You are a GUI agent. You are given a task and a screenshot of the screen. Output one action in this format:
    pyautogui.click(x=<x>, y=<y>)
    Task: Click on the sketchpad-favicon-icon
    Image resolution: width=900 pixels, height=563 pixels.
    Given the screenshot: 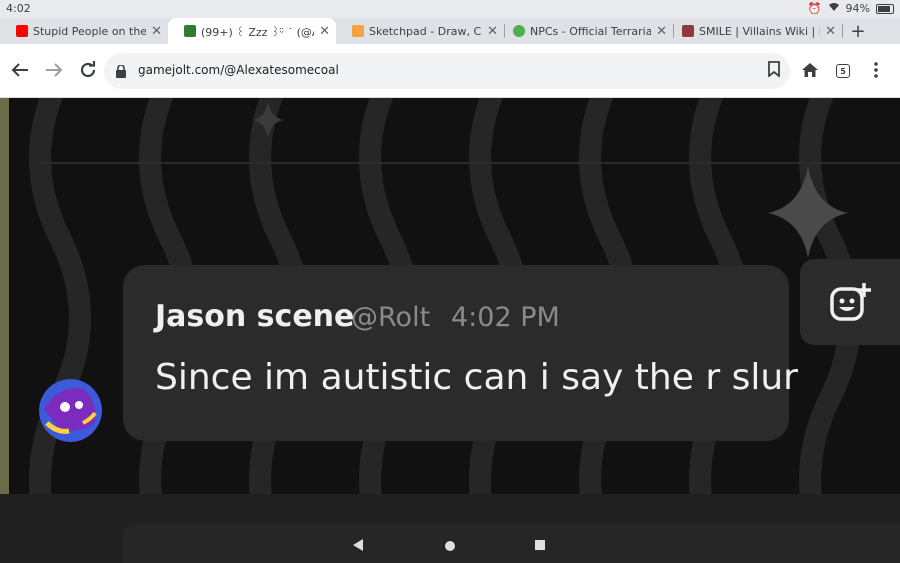 What is the action you would take?
    pyautogui.click(x=358, y=31)
    